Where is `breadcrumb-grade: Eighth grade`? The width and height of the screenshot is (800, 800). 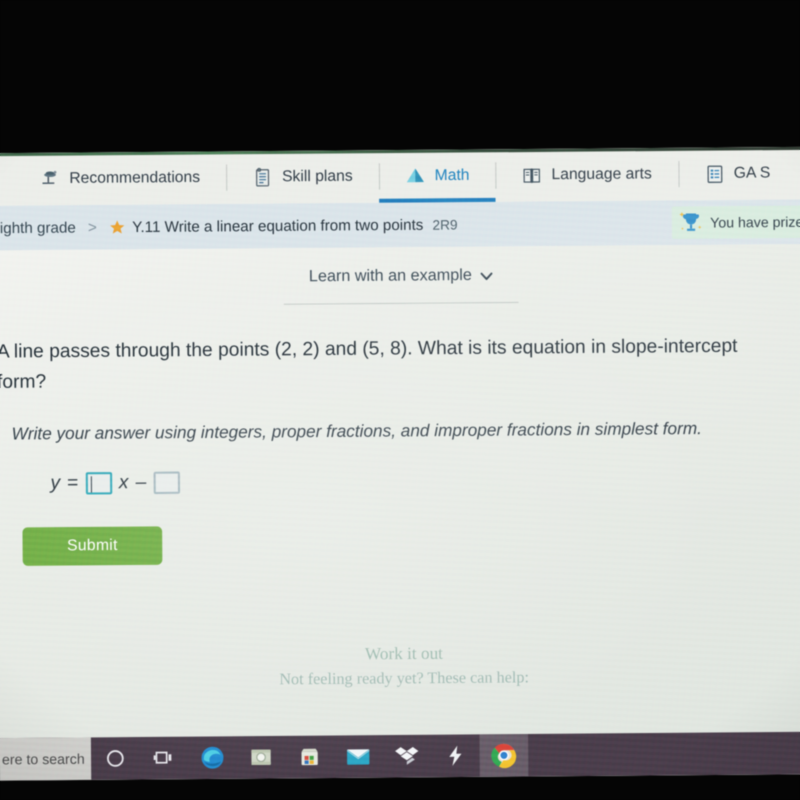 breadcrumb-grade: Eighth grade is located at coordinates (38, 228).